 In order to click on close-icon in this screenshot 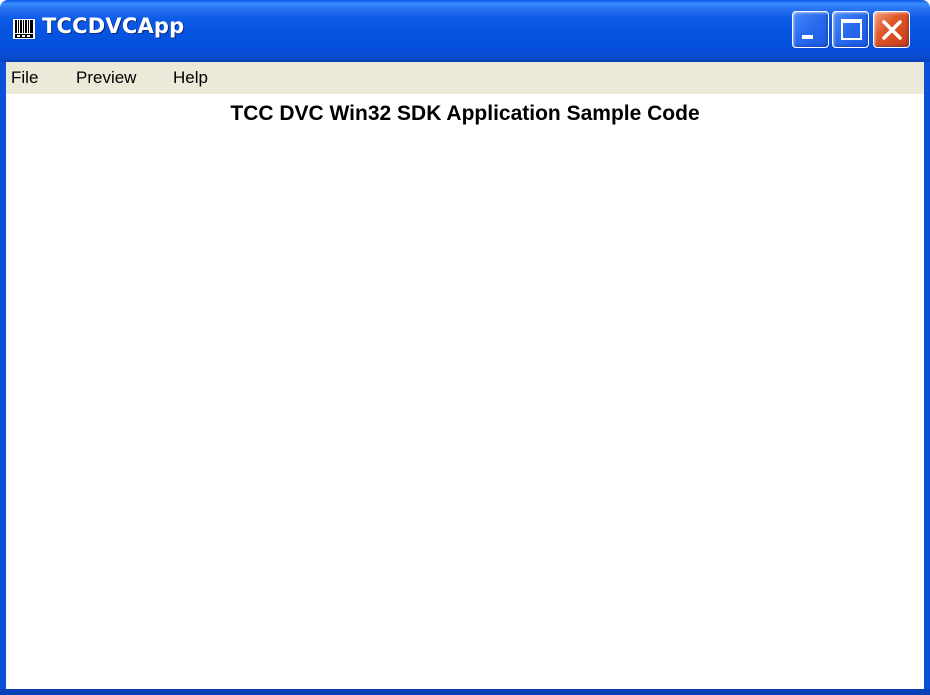, I will do `click(892, 30)`.